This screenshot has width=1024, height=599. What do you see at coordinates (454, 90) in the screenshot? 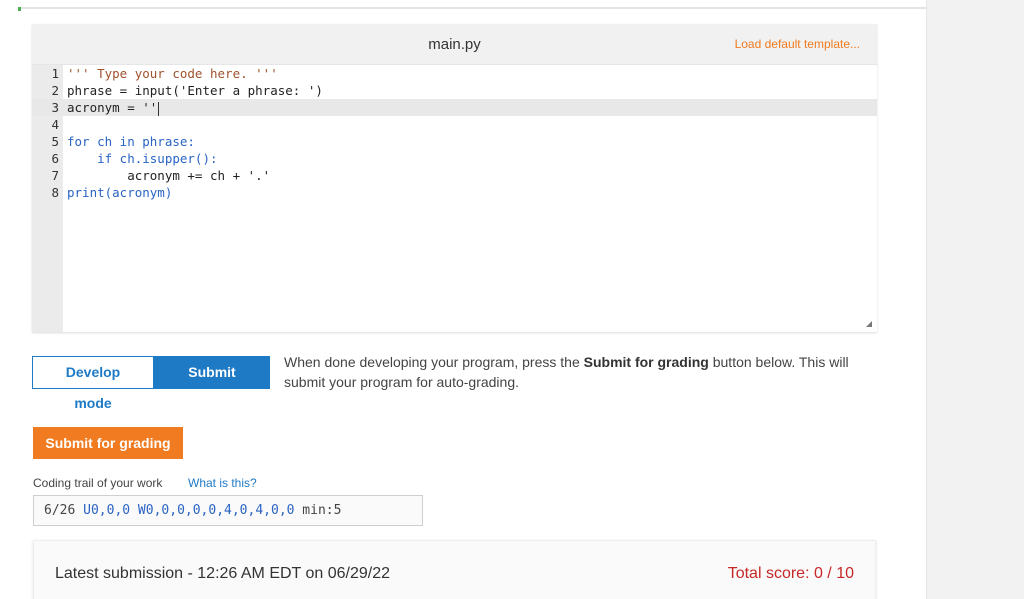
I see `code-line: 2 phrase = input('Enter a phrase: ')` at bounding box center [454, 90].